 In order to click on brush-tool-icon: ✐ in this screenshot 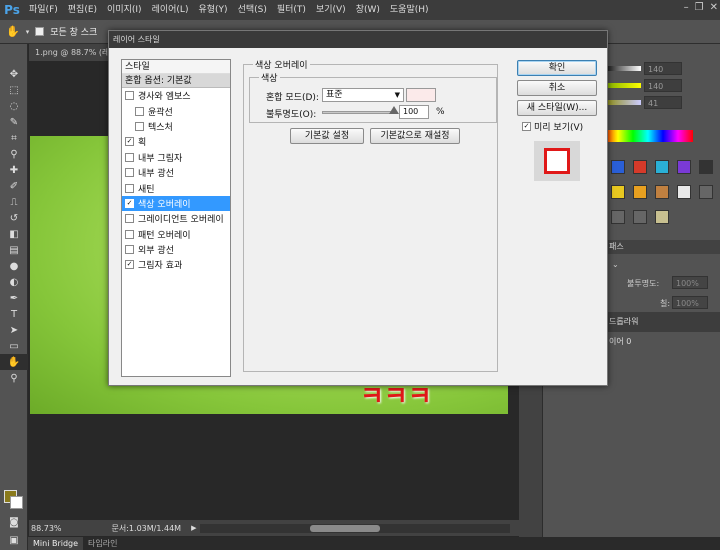, I will do `click(14, 186)`.